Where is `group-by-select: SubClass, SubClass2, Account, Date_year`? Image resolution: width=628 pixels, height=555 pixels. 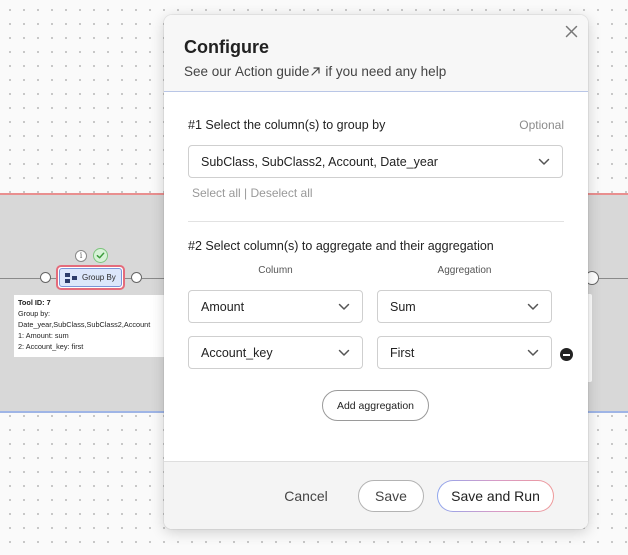 group-by-select: SubClass, SubClass2, Account, Date_year is located at coordinates (375, 161).